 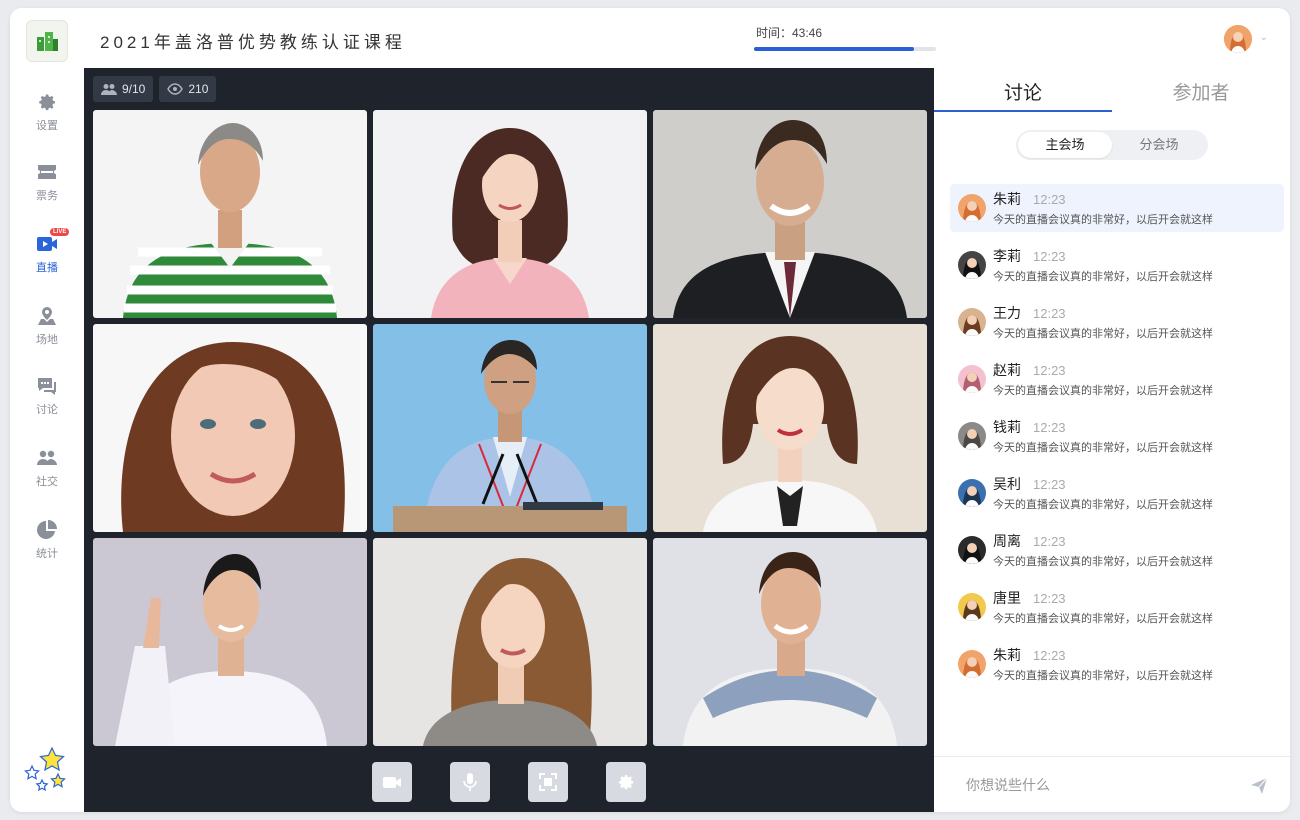 I want to click on sidebar-item-discussion: 讨论, so click(x=47, y=402).